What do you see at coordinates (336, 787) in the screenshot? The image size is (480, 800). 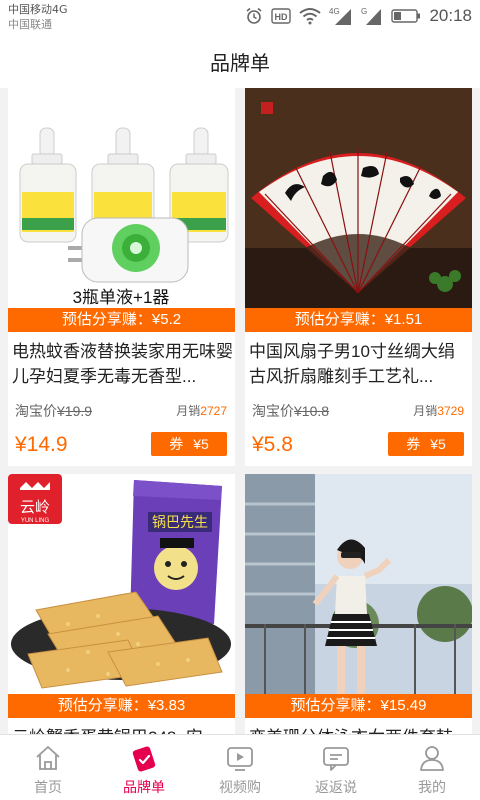 I see `tab-label: 返返说` at bounding box center [336, 787].